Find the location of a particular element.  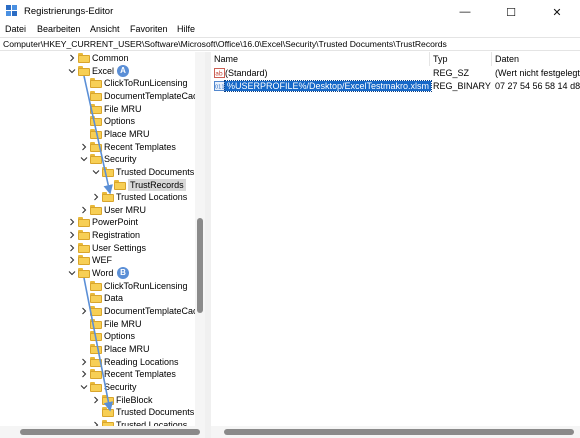

column-header-name: Name is located at coordinates (226, 59).